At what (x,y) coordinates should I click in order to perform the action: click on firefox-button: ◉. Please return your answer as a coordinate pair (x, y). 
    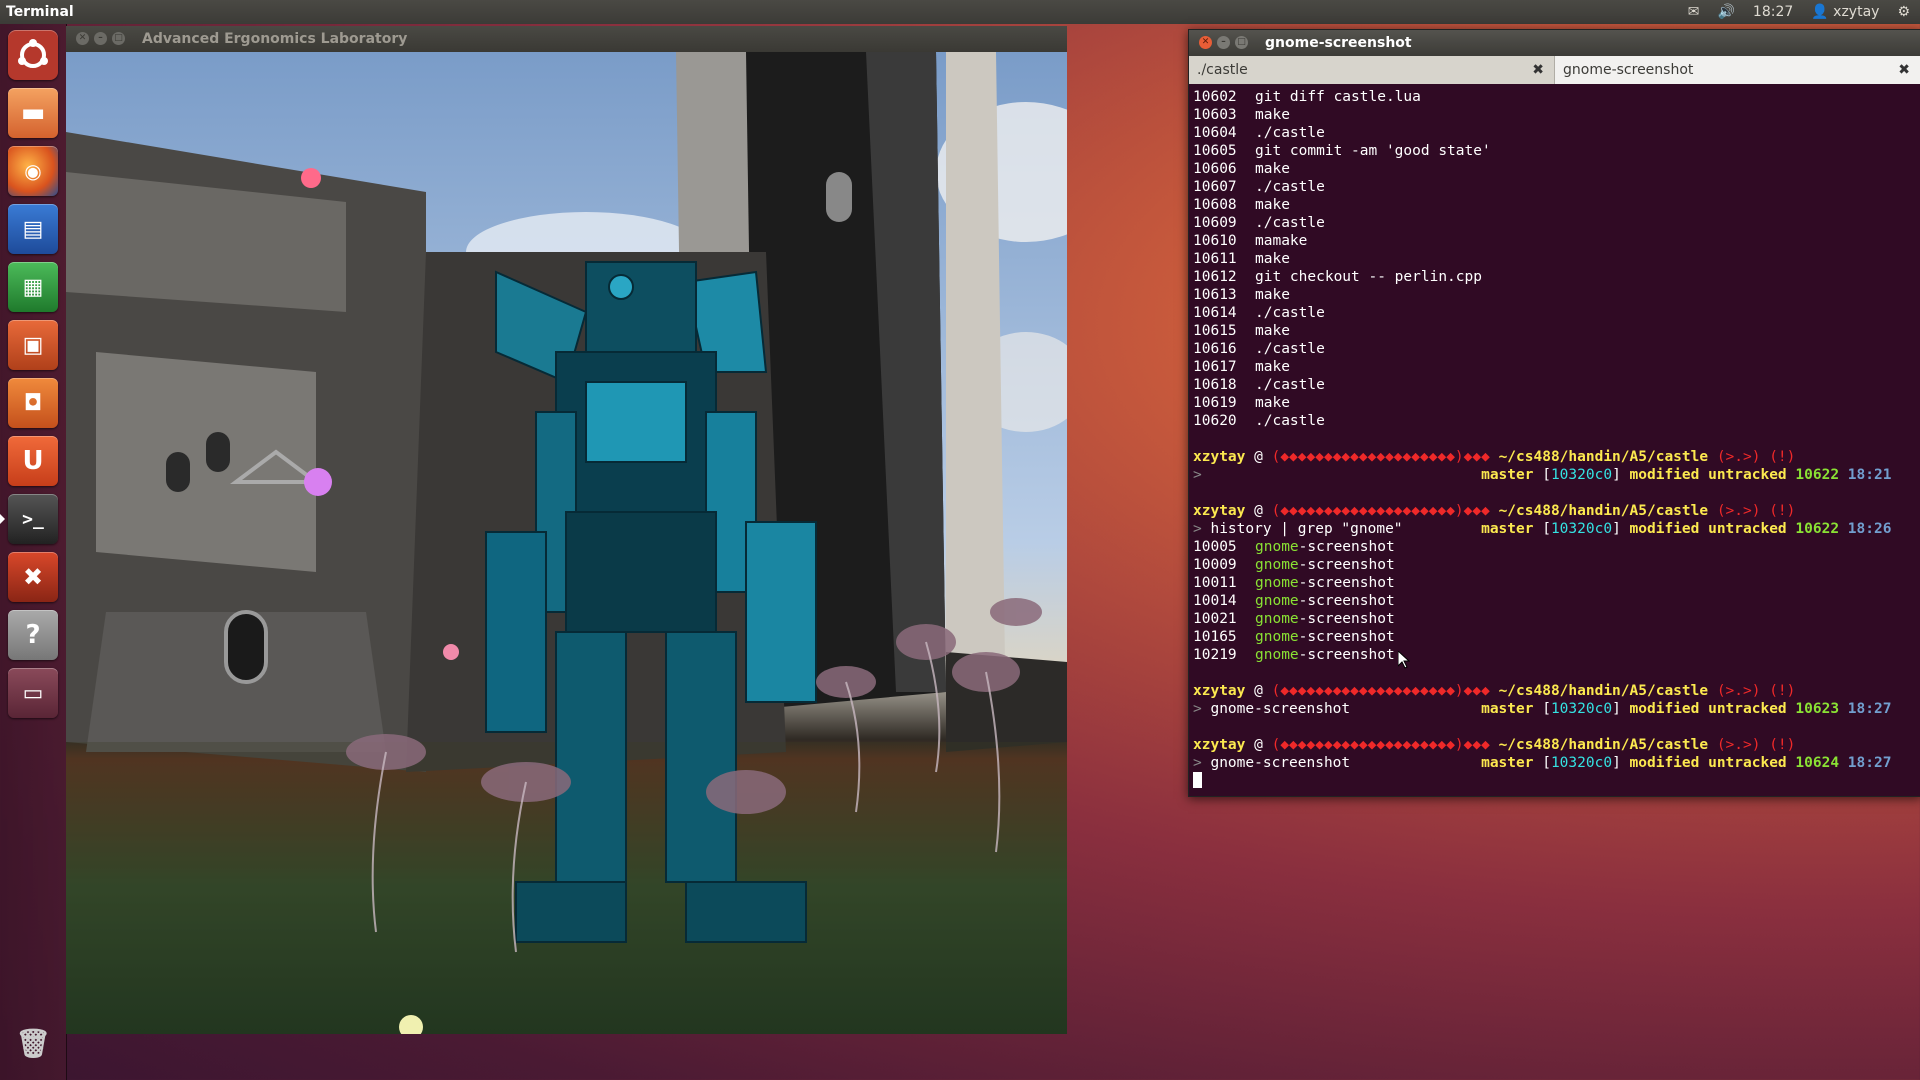
    Looking at the image, I should click on (33, 171).